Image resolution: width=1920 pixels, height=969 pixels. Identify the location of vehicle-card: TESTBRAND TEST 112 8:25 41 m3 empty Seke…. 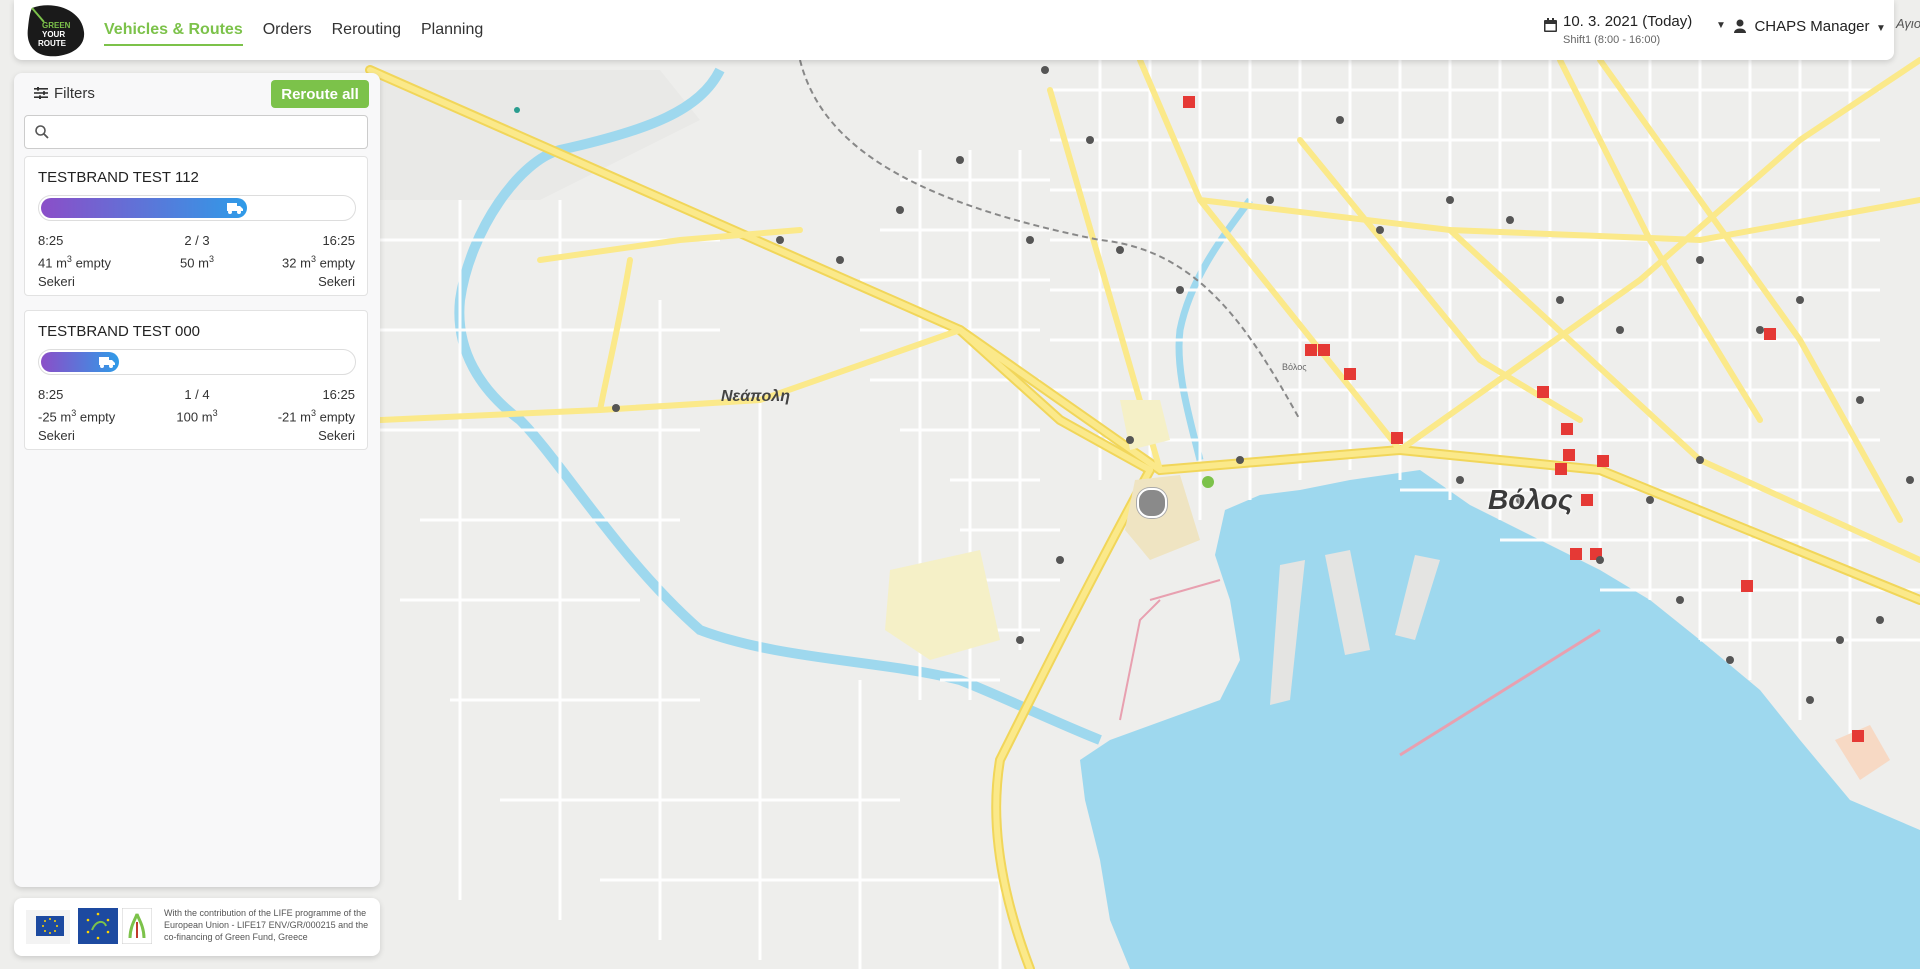
(196, 226).